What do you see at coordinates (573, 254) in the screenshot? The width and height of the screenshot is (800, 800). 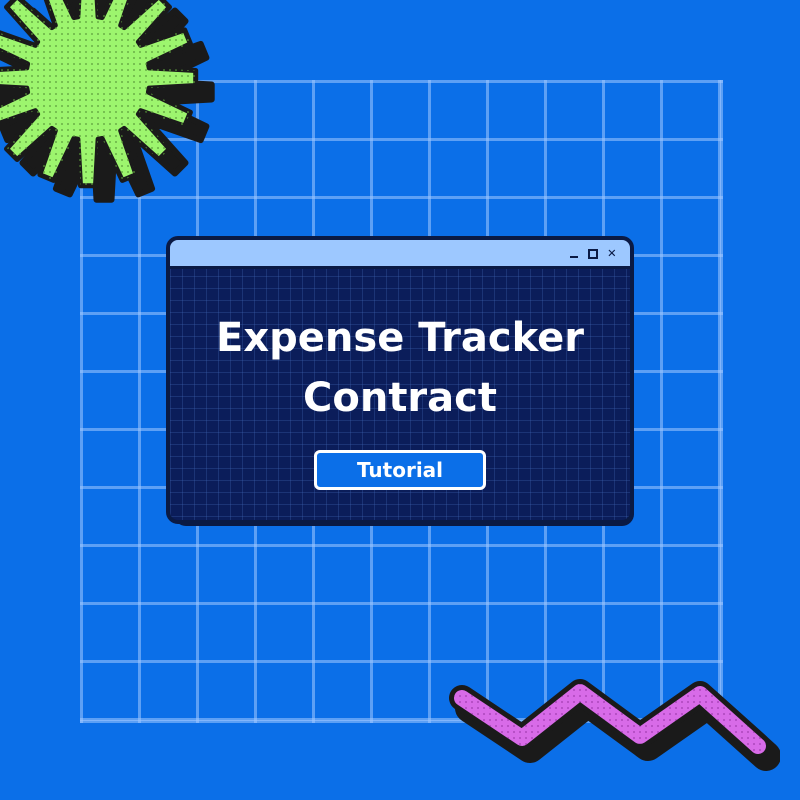 I see `minimize-button` at bounding box center [573, 254].